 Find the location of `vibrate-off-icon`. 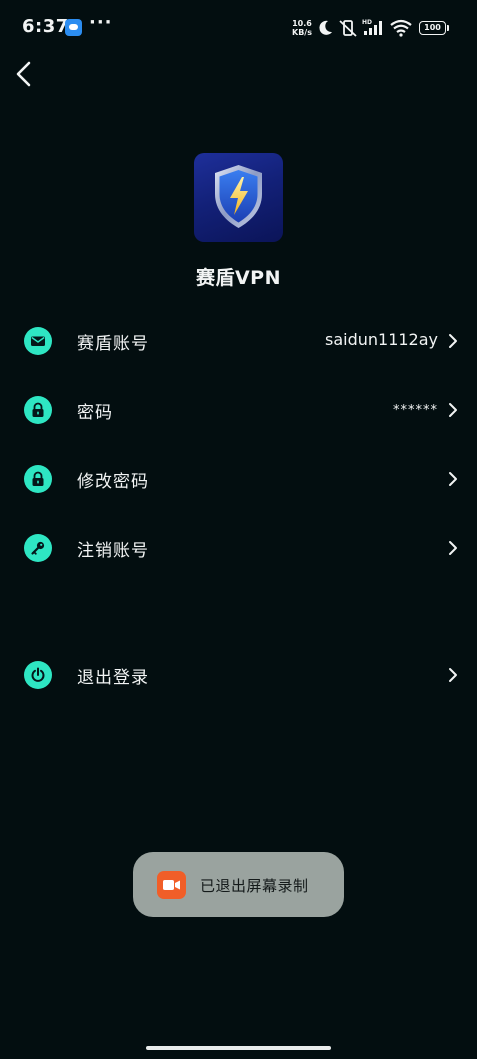

vibrate-off-icon is located at coordinates (348, 28).